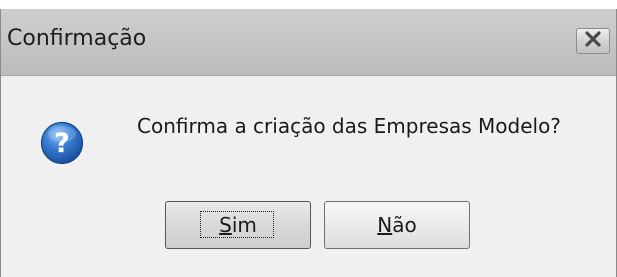 The width and height of the screenshot is (617, 277). What do you see at coordinates (349, 126) in the screenshot?
I see `dialog-message: Confirma a criação das Empresas Modelo?` at bounding box center [349, 126].